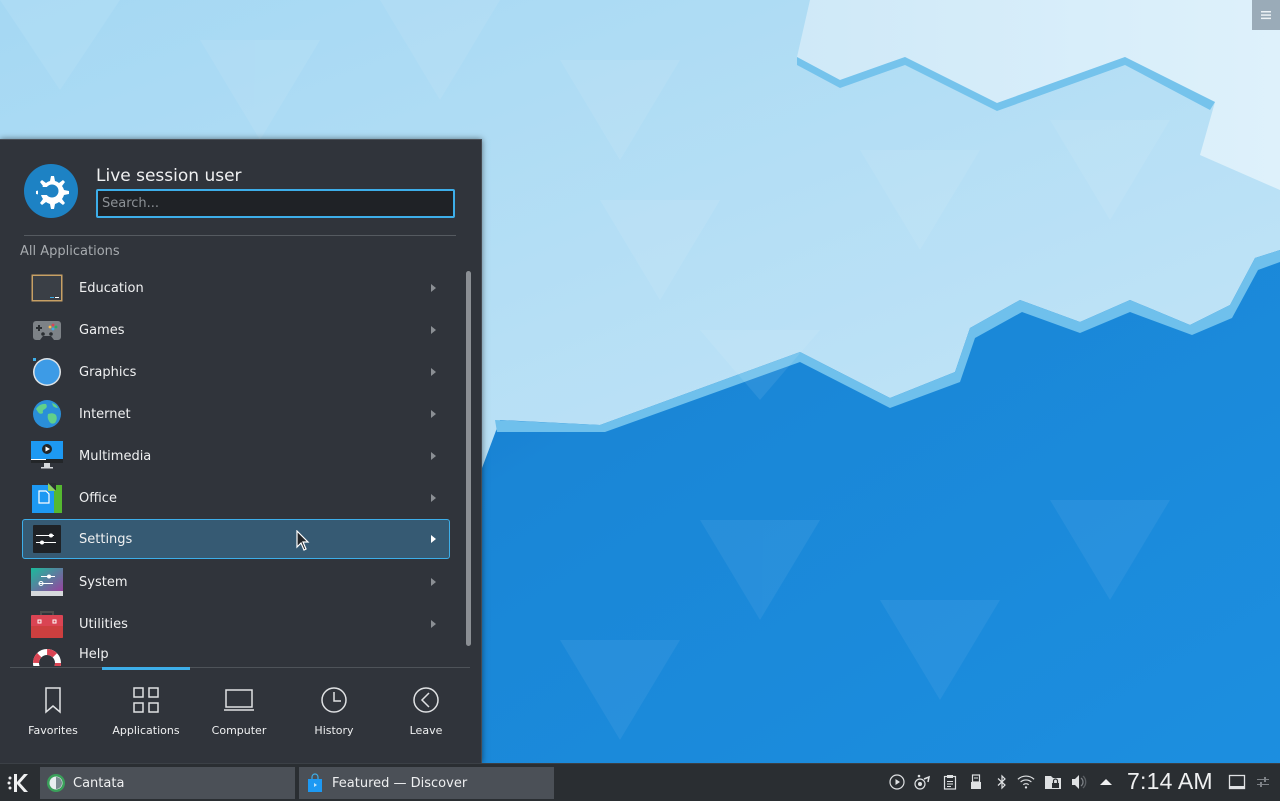 The width and height of the screenshot is (1280, 801). Describe the element at coordinates (1079, 782) in the screenshot. I see `volume-icon` at that location.